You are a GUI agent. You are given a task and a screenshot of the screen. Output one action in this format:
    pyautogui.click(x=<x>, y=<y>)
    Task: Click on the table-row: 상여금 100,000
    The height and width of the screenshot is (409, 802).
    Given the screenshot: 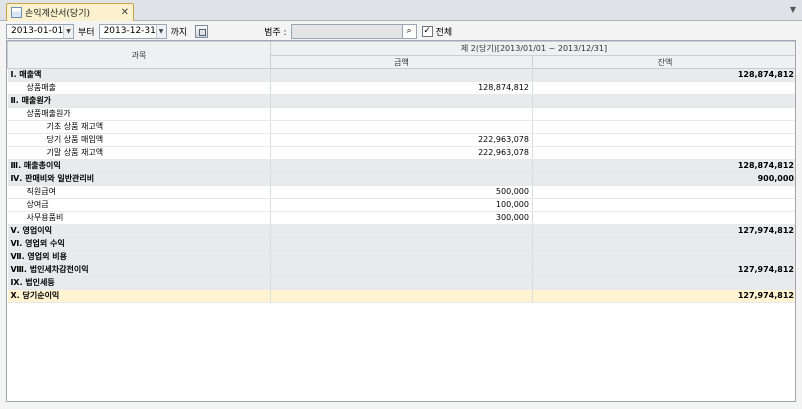 What is the action you would take?
    pyautogui.click(x=401, y=205)
    